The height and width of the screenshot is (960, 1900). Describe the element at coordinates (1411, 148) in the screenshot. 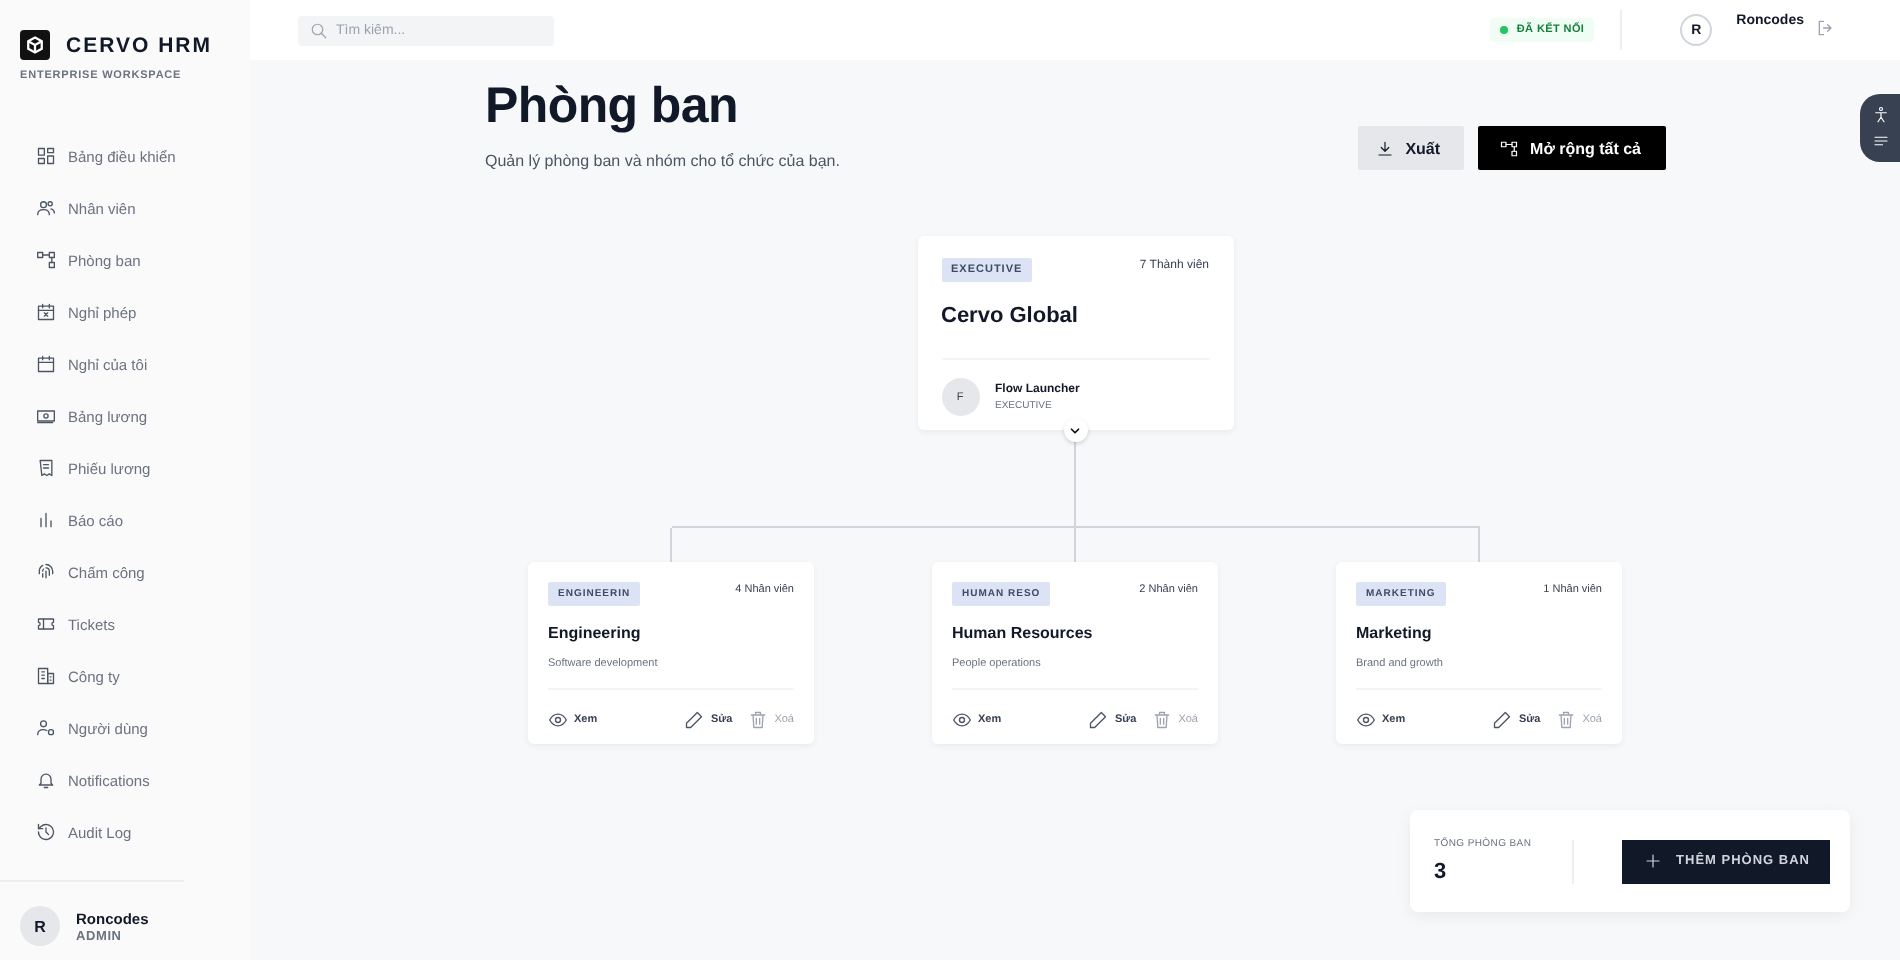

I see `export-button: Xuất` at that location.